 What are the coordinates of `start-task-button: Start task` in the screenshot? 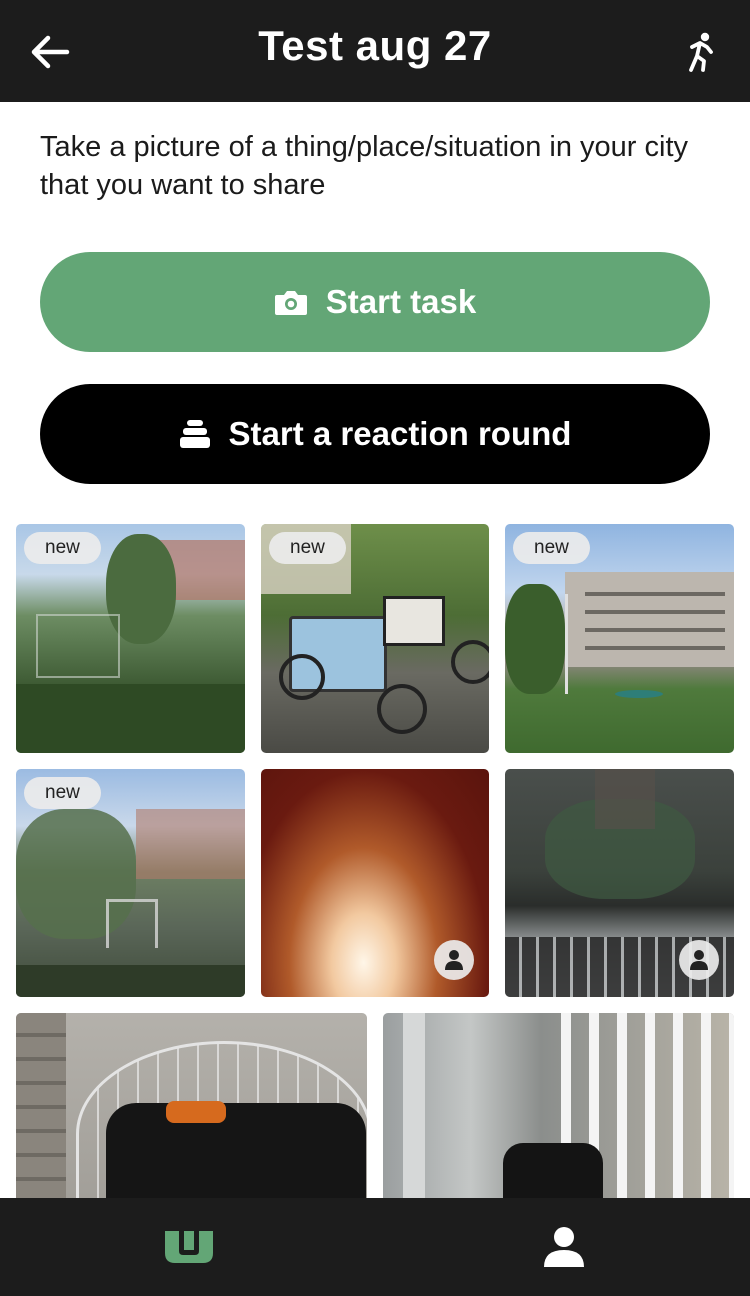 It's located at (375, 302).